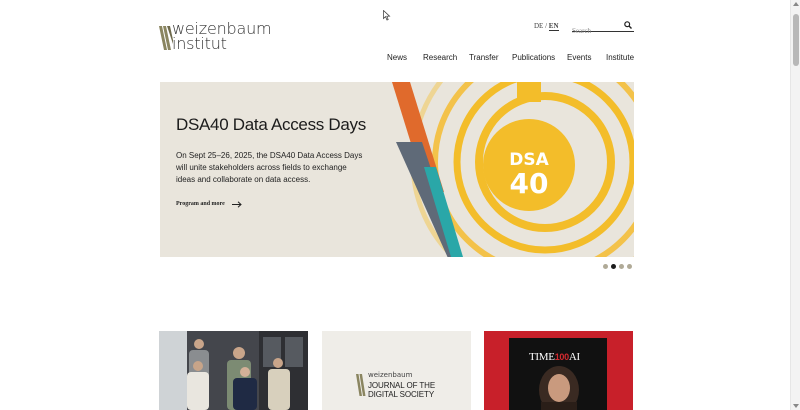 The image size is (800, 410). Describe the element at coordinates (620, 57) in the screenshot. I see `nav-item-institute: Institute` at that location.